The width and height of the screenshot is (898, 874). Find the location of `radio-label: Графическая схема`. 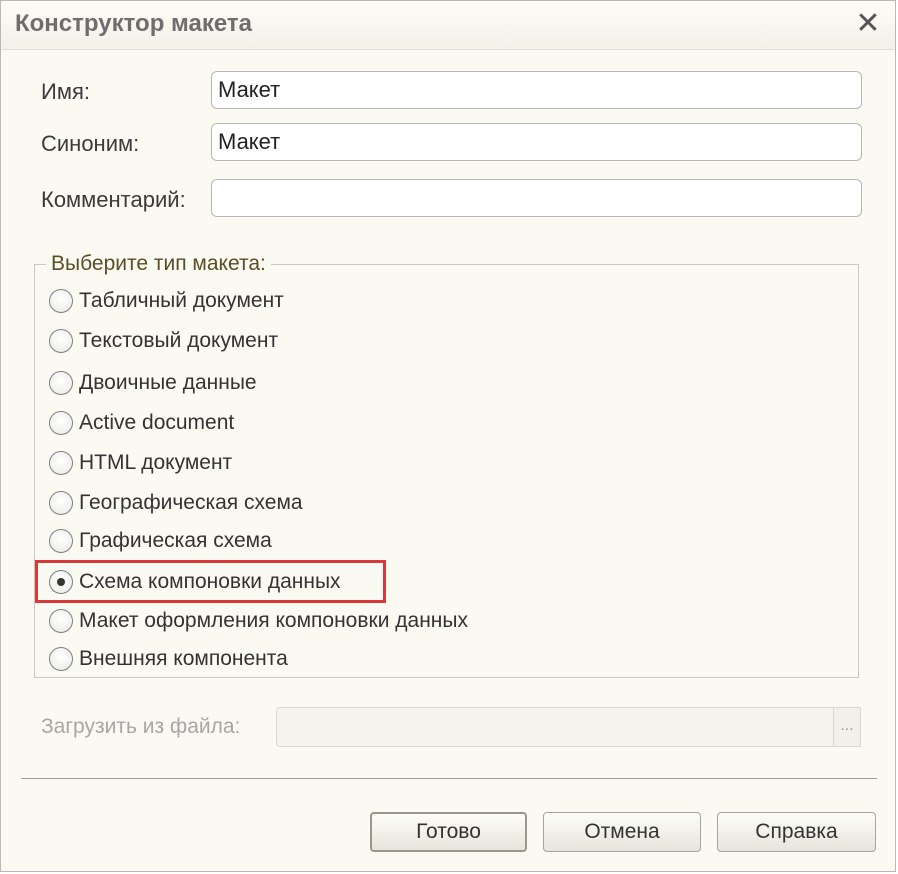

radio-label: Графическая схема is located at coordinates (175, 540).